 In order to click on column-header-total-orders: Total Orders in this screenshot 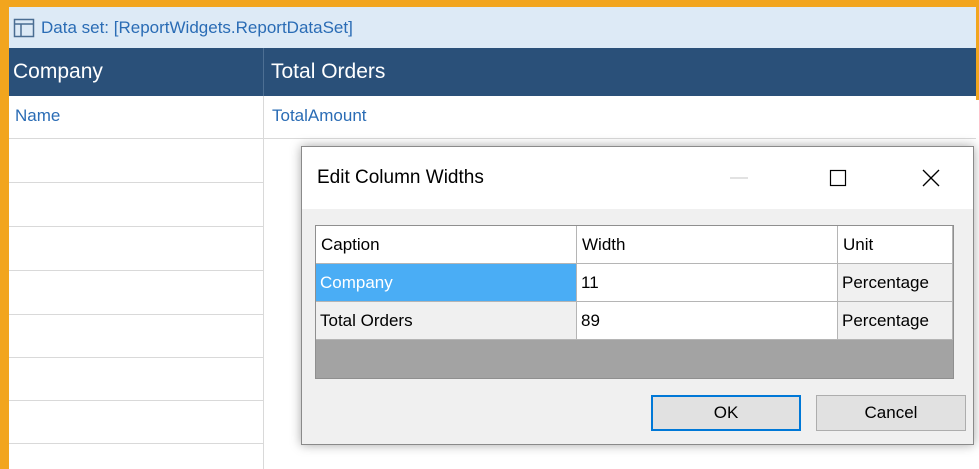, I will do `click(328, 72)`.